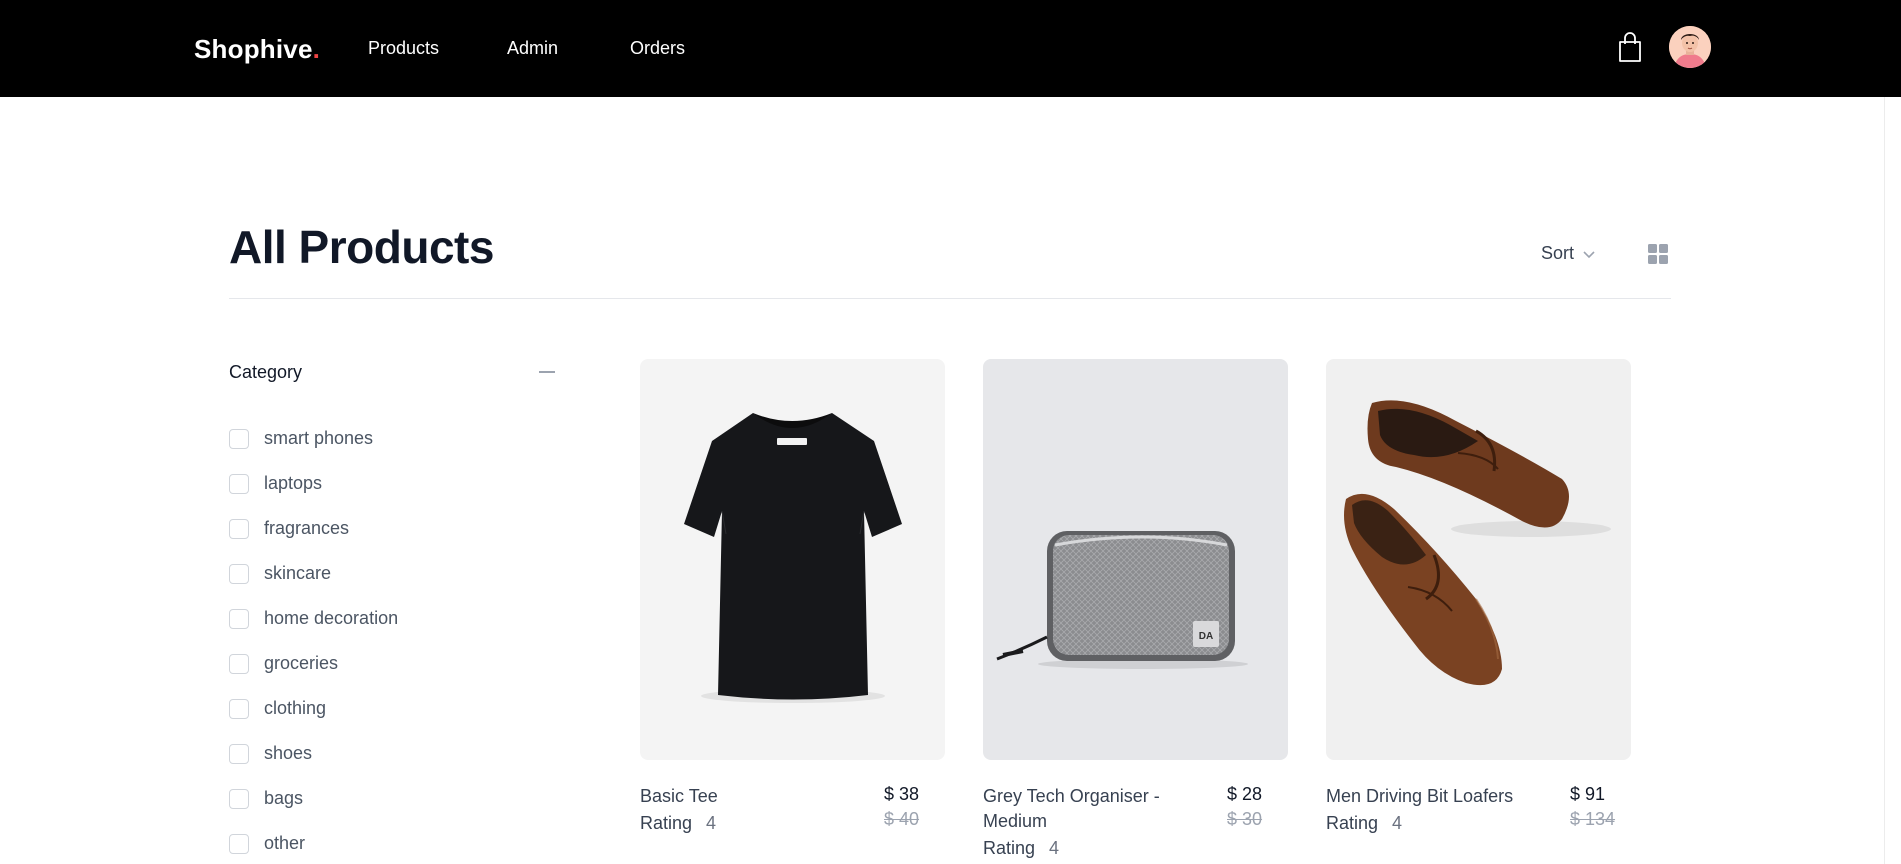  I want to click on filter-option-fragrances: fragrances, so click(313, 528).